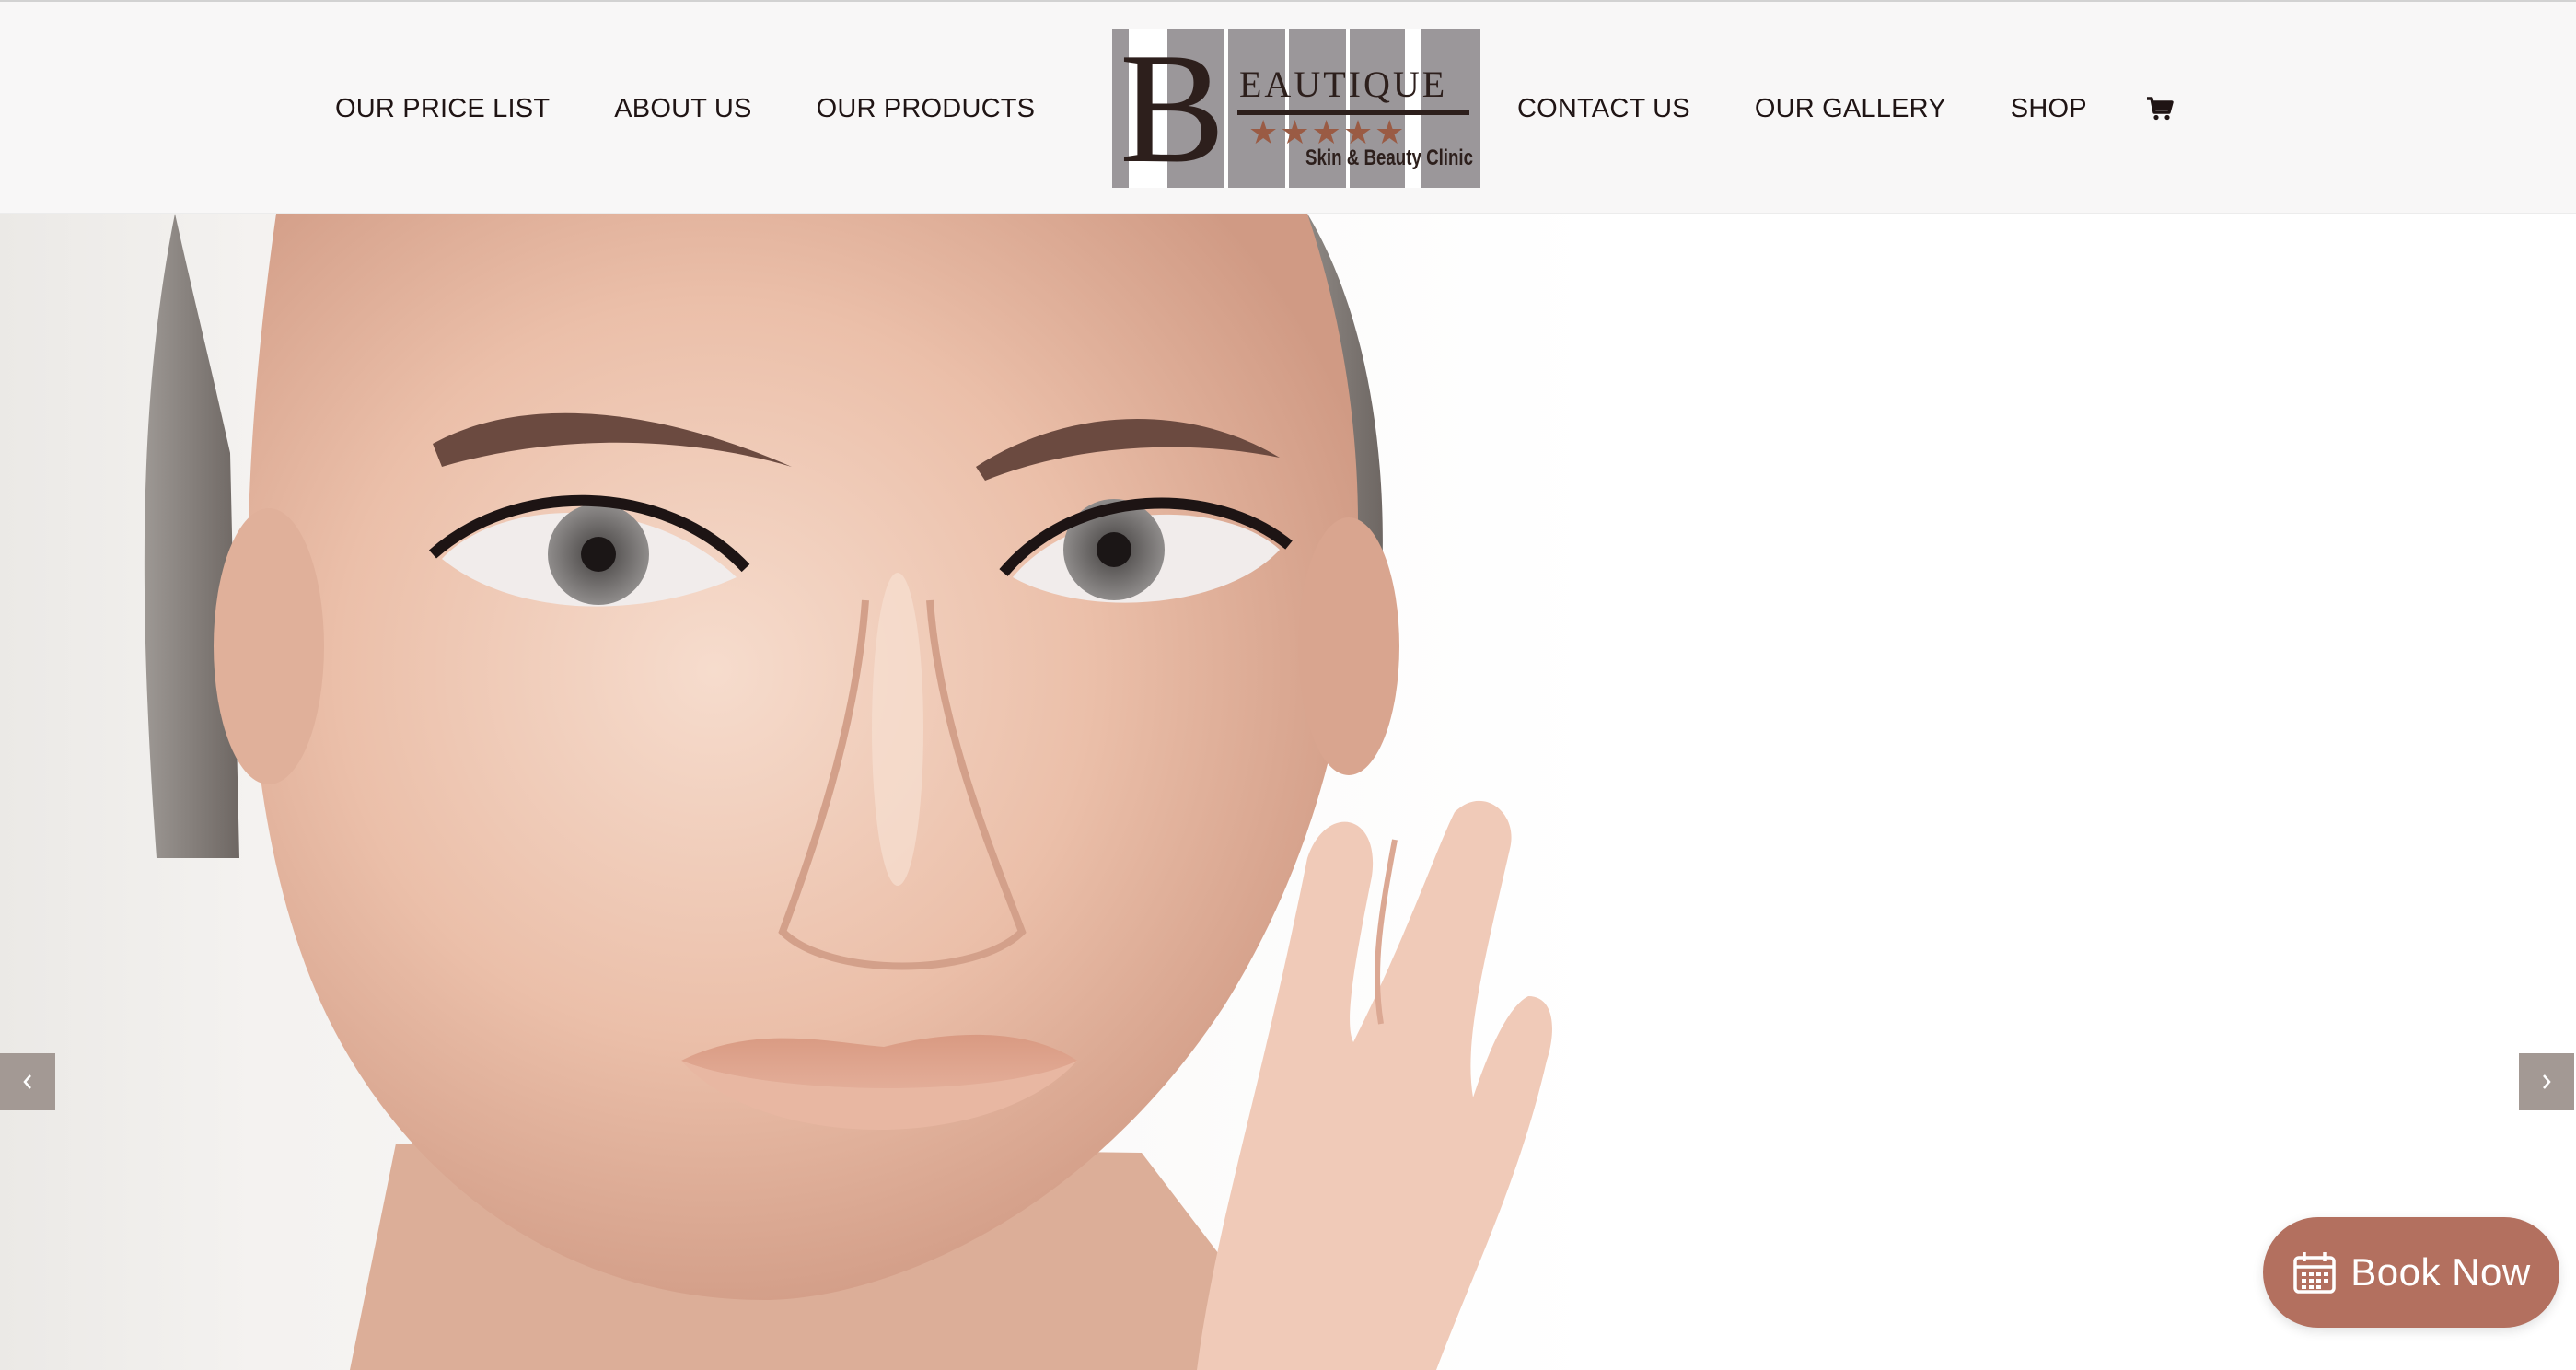 This screenshot has height=1370, width=2576. Describe the element at coordinates (2049, 109) in the screenshot. I see `nav-link-shop: SHOP` at that location.